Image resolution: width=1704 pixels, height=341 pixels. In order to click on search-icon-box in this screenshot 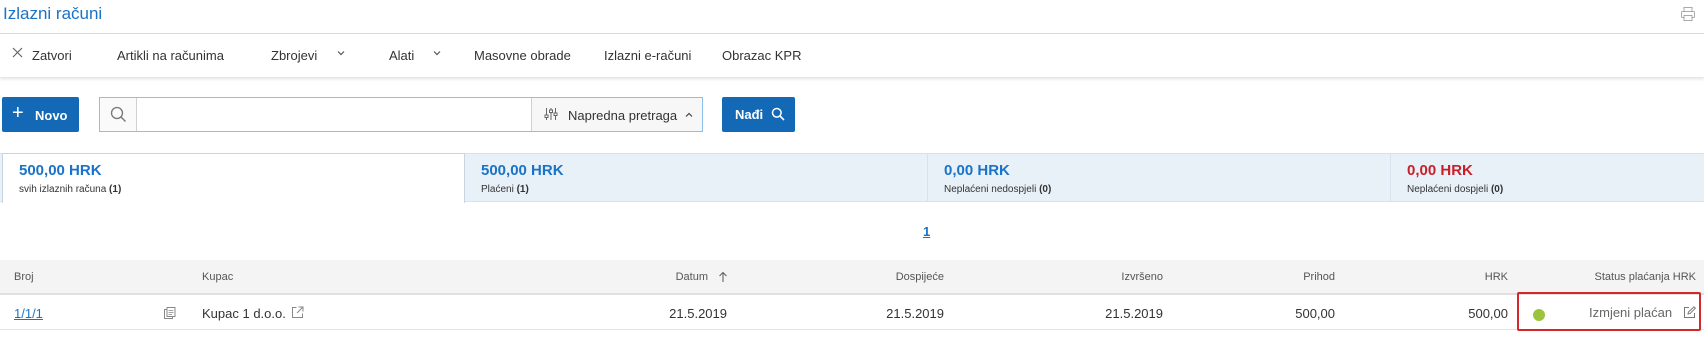, I will do `click(118, 114)`.